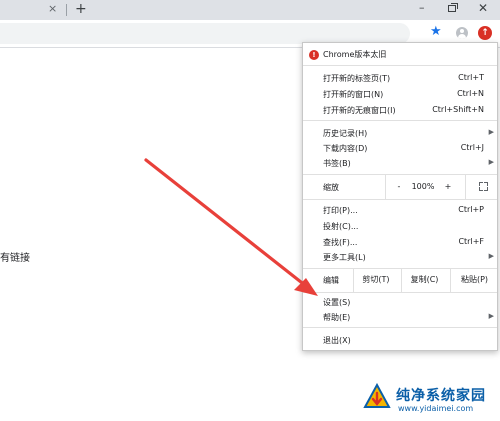 The image size is (500, 421). I want to click on annotation-arrow, so click(231, 227).